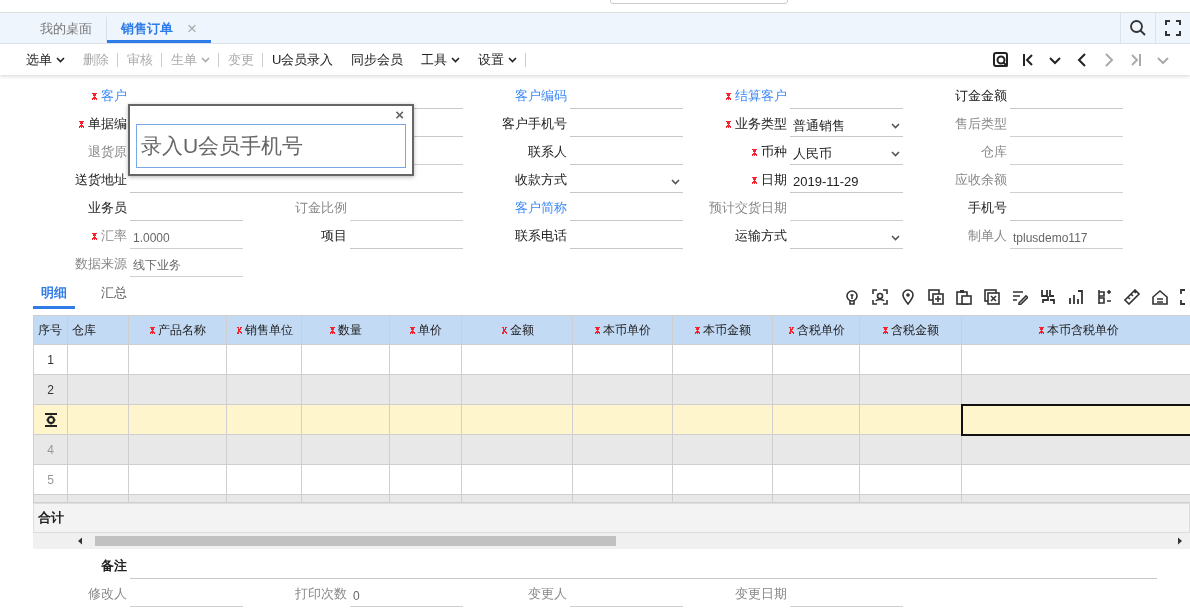  Describe the element at coordinates (936, 297) in the screenshot. I see `add-row-icon` at that location.